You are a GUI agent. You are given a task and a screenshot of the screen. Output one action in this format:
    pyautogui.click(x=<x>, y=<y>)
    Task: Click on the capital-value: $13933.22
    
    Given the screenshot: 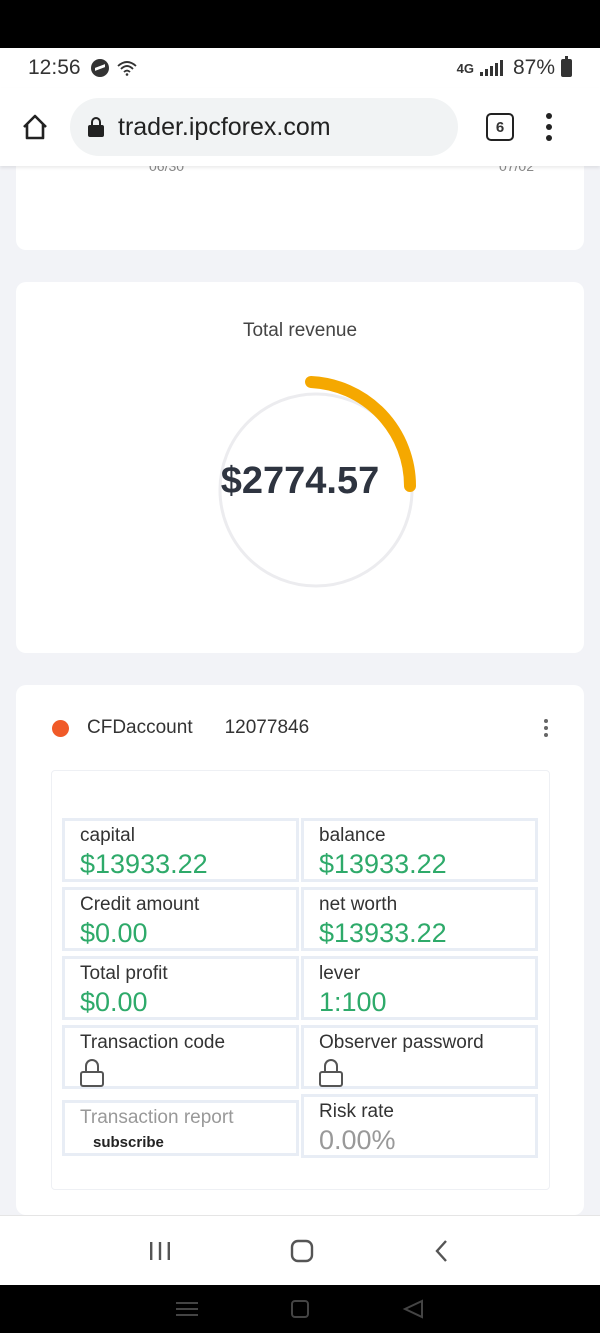 What is the action you would take?
    pyautogui.click(x=144, y=864)
    